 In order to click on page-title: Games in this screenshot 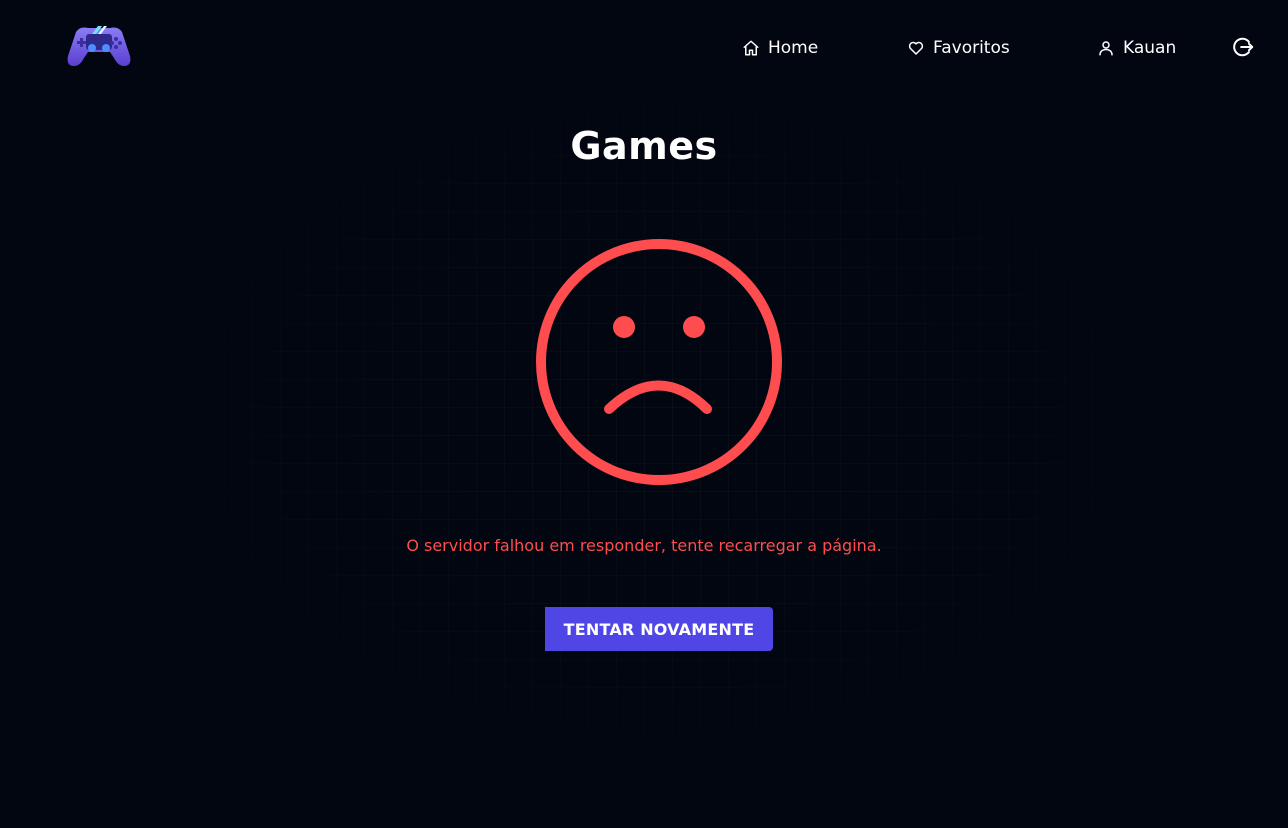, I will do `click(644, 146)`.